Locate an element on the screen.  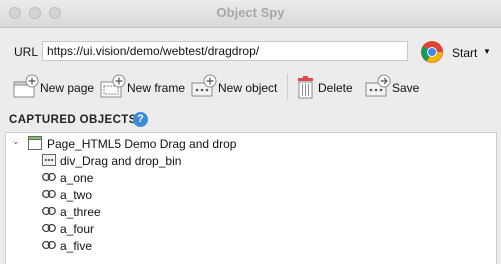
expand-caret-icon: ⌄ is located at coordinates (16, 141).